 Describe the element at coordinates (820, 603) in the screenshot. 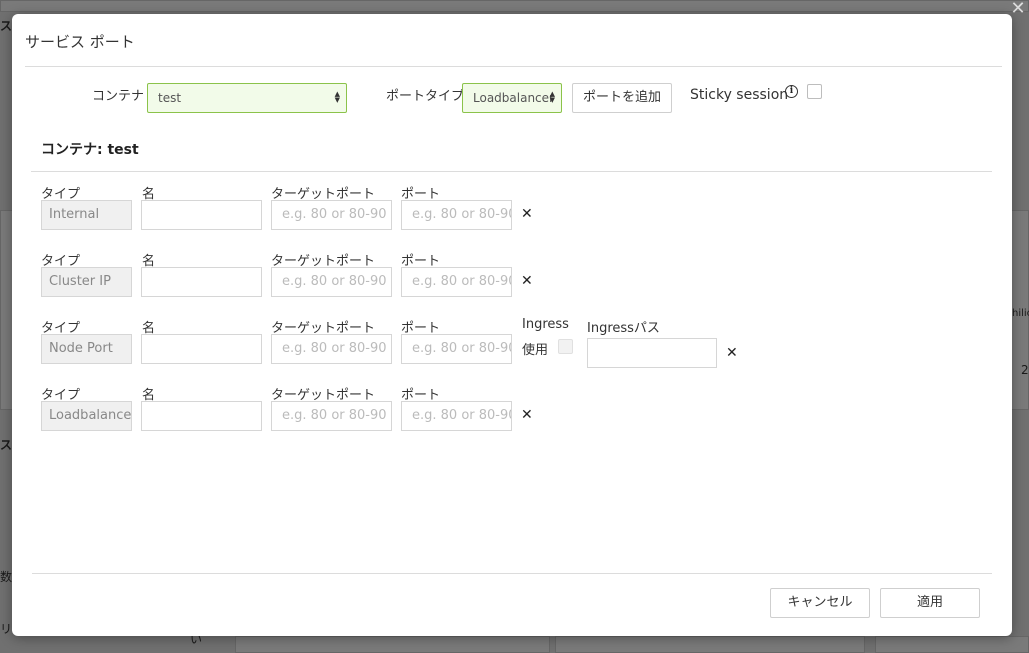

I see `cancel-button: キャンセル` at that location.